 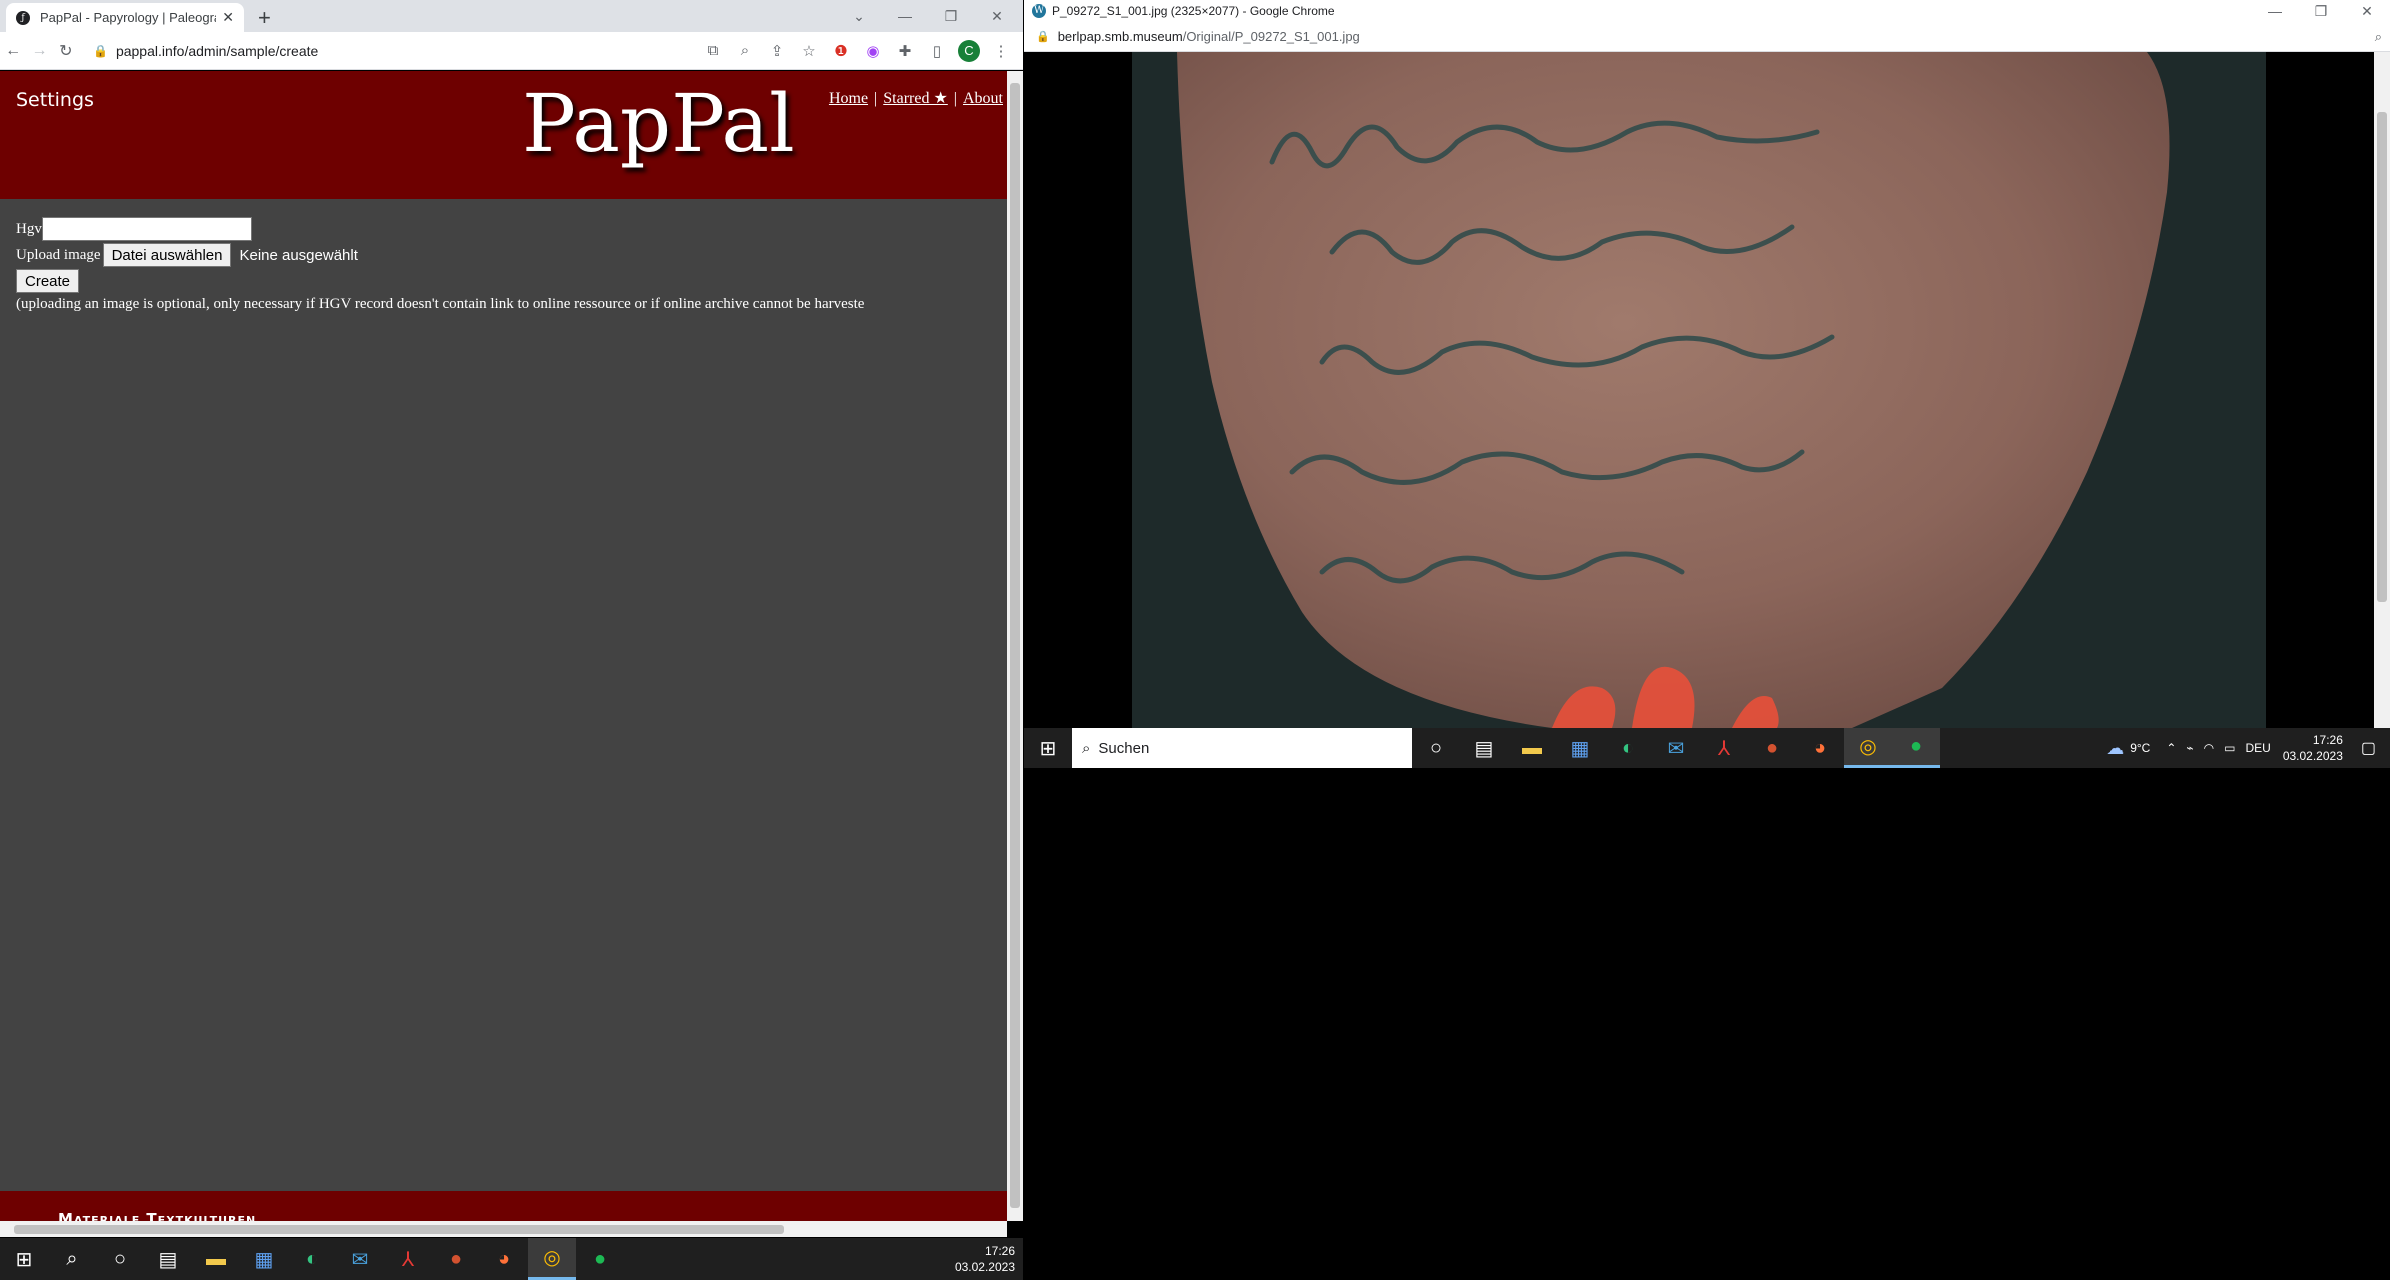 What do you see at coordinates (905, 51) in the screenshot?
I see `extensions-puzzle-icon: ✚` at bounding box center [905, 51].